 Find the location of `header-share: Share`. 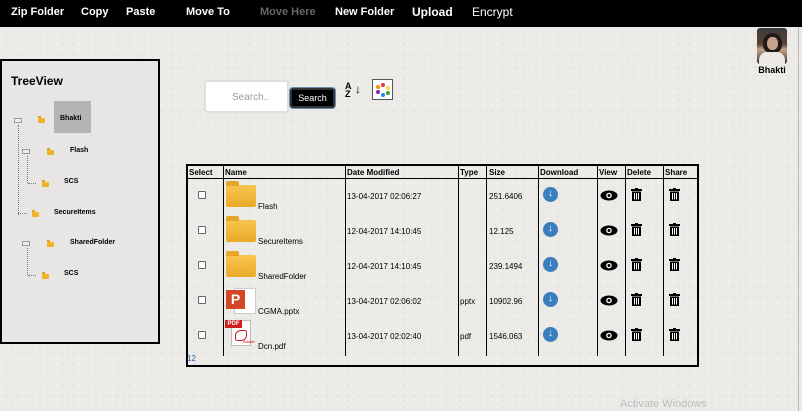

header-share: Share is located at coordinates (676, 172).